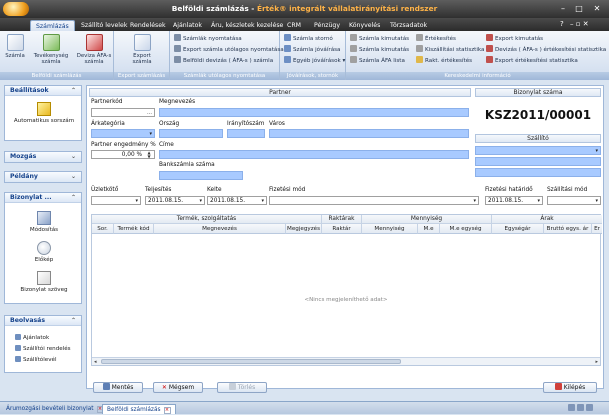 The height and width of the screenshot is (415, 609). Describe the element at coordinates (43, 177) in the screenshot. I see `panel-peldany: Példány ⌄` at that location.